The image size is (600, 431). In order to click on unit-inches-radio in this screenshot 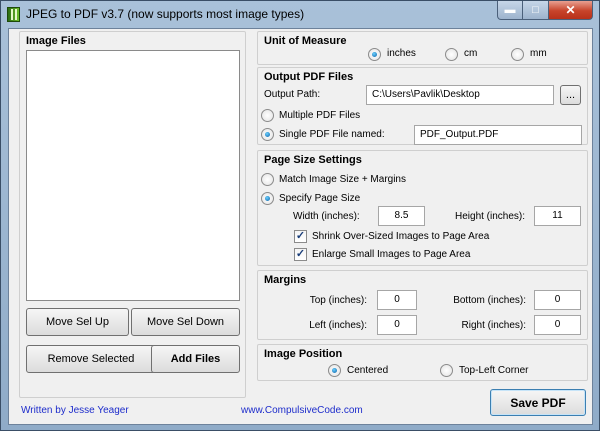, I will do `click(374, 54)`.